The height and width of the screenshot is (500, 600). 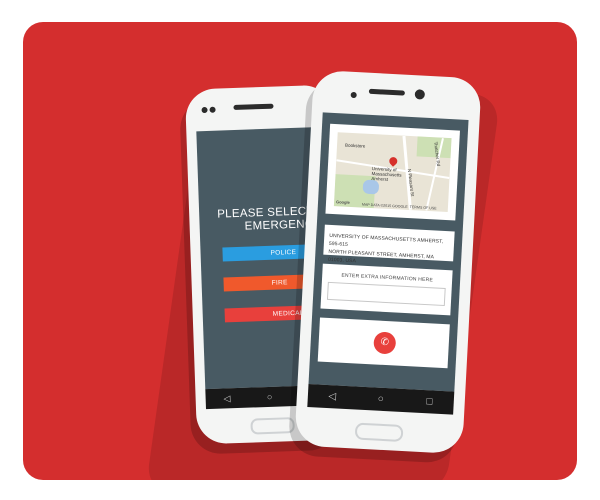 What do you see at coordinates (342, 202) in the screenshot?
I see `map-brand-logo: Google` at bounding box center [342, 202].